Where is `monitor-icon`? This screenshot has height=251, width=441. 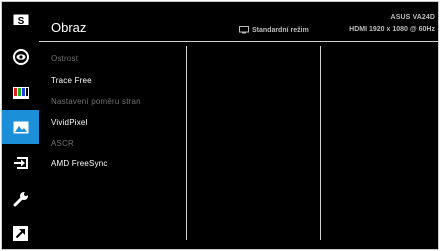 monitor-icon is located at coordinates (244, 30).